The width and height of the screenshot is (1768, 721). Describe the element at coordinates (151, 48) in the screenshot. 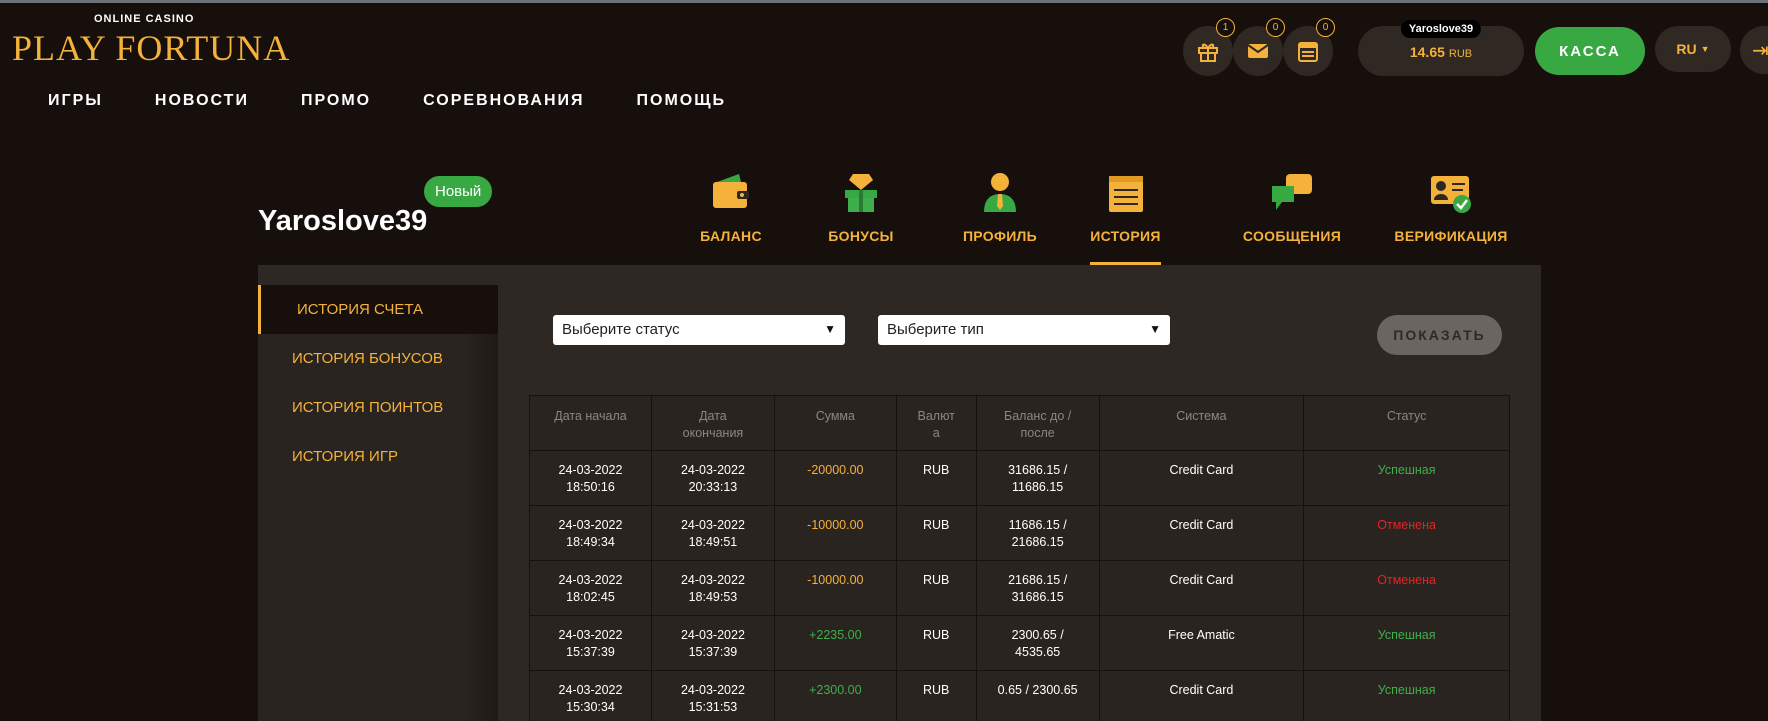

I see `logo-title: PLAY FORTUNA` at that location.